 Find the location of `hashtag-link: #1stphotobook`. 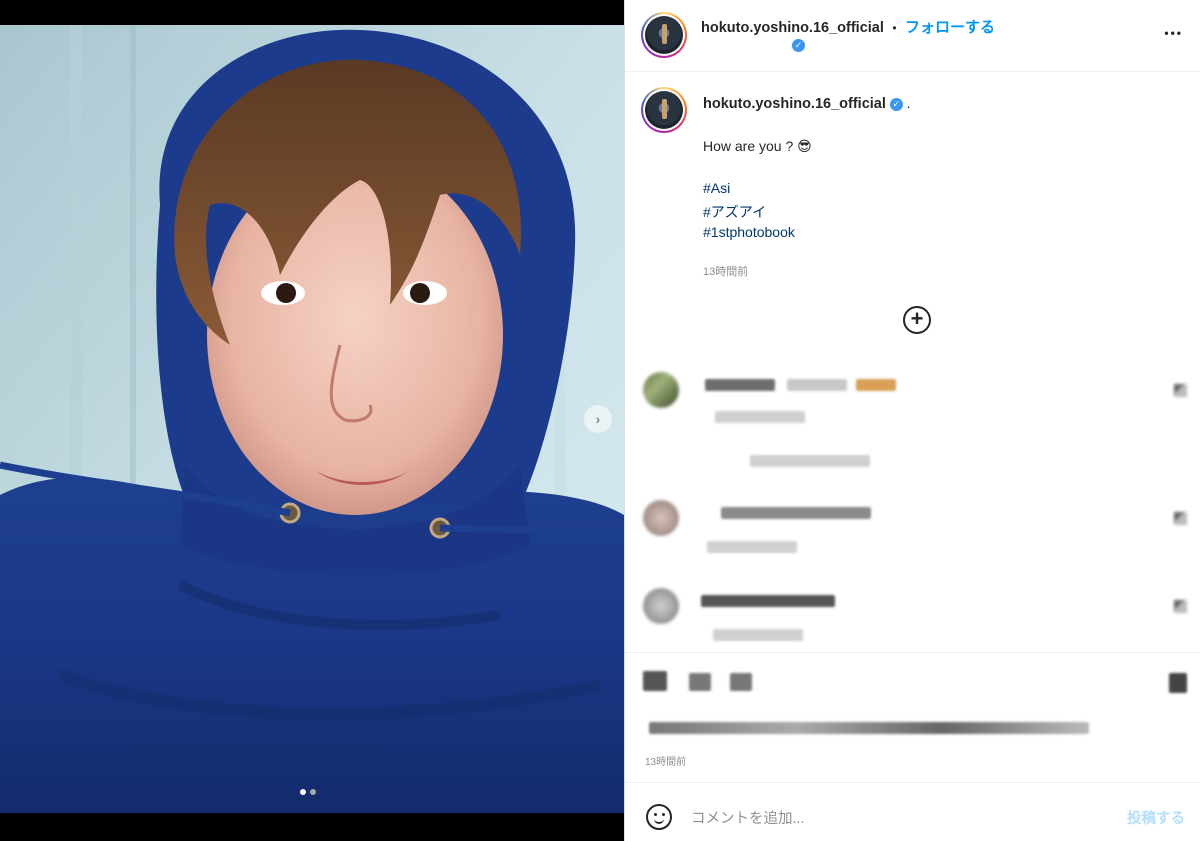

hashtag-link: #1stphotobook is located at coordinates (749, 232).